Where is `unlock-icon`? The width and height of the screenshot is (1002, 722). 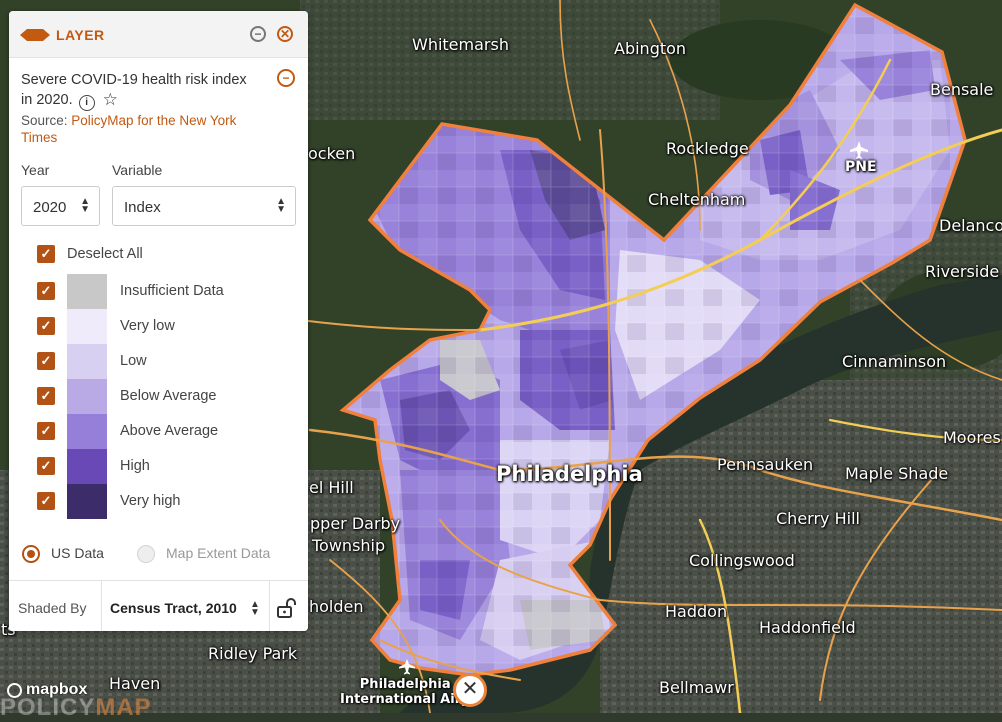
unlock-icon is located at coordinates (288, 608).